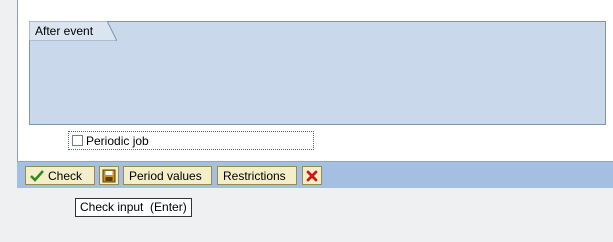 Image resolution: width=613 pixels, height=242 pixels. Describe the element at coordinates (191, 140) in the screenshot. I see `periodic-job-checkbox: Periodic job` at that location.